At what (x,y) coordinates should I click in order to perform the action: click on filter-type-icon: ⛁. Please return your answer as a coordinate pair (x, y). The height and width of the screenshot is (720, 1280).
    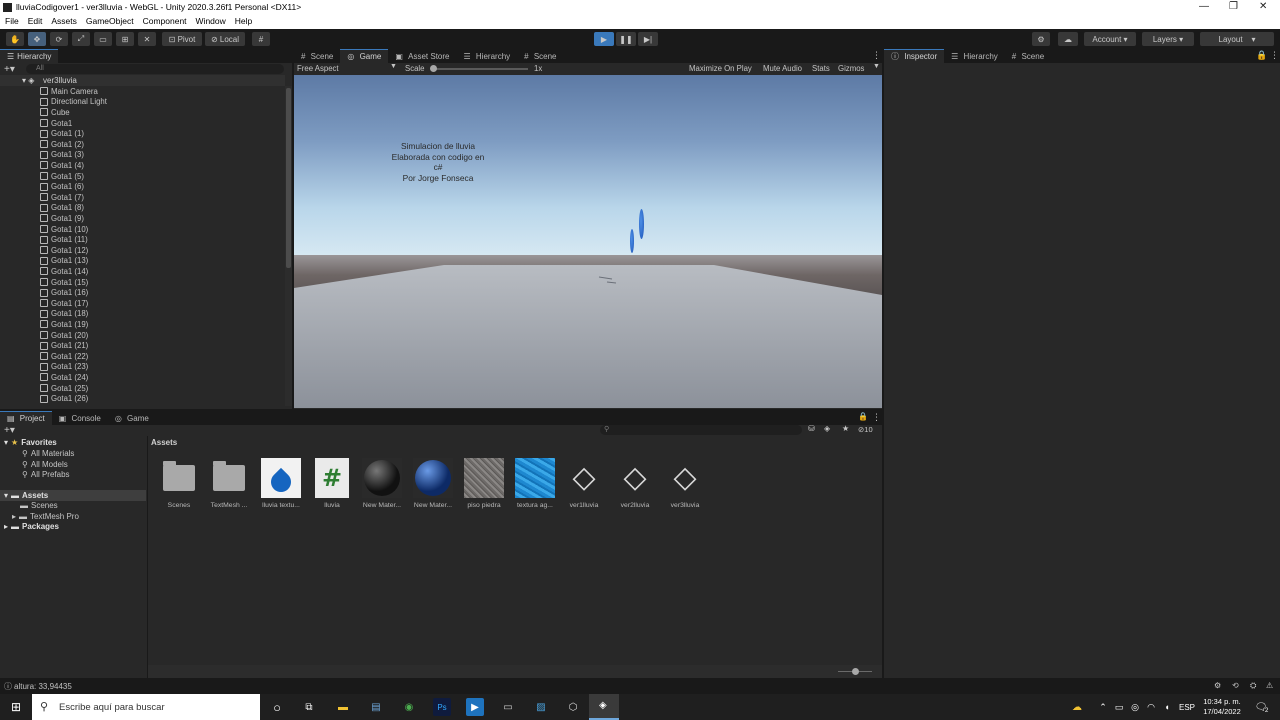
    Looking at the image, I should click on (811, 428).